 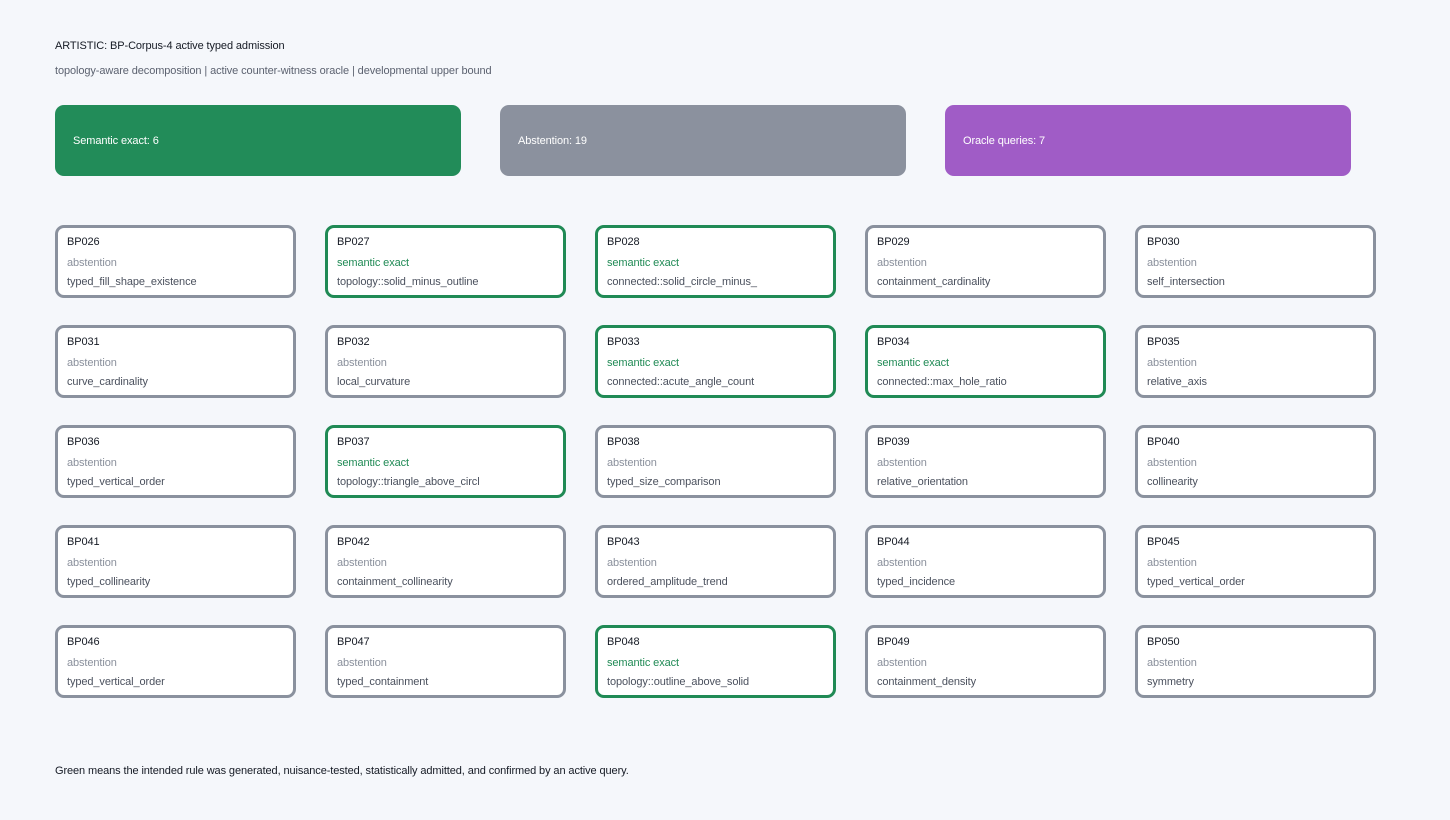 What do you see at coordinates (83, 342) in the screenshot?
I see `card-id: BP031` at bounding box center [83, 342].